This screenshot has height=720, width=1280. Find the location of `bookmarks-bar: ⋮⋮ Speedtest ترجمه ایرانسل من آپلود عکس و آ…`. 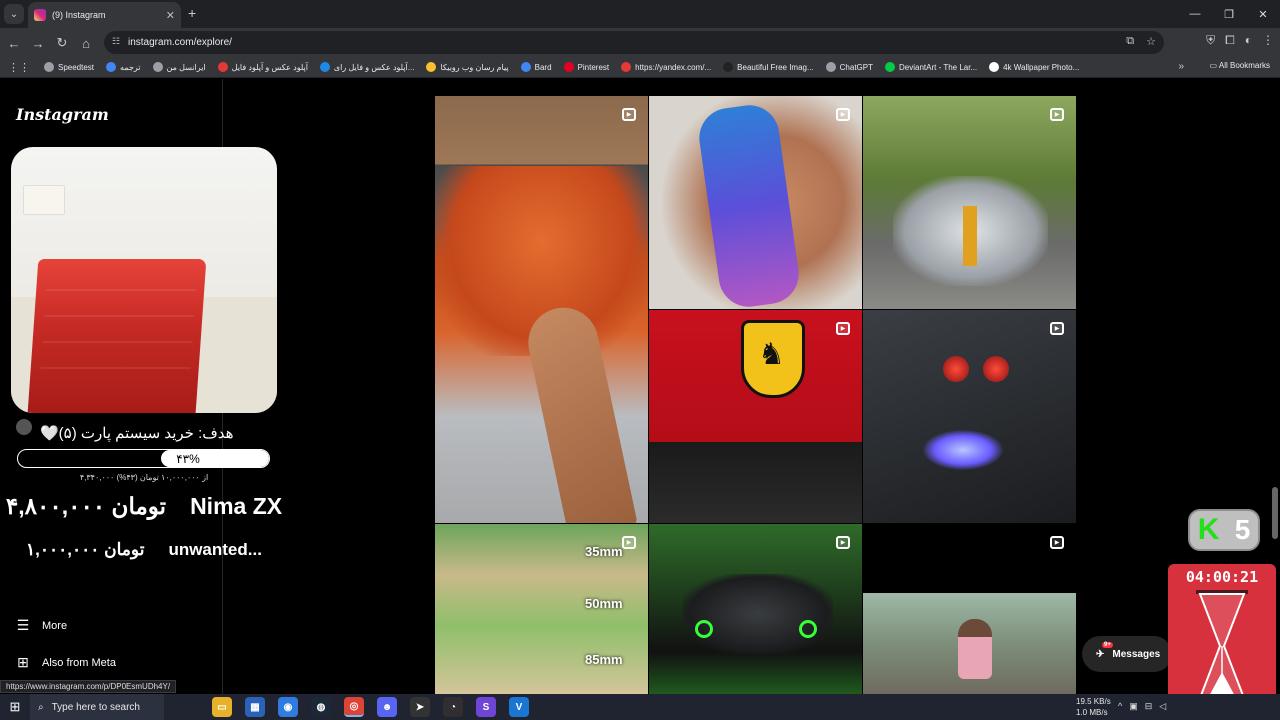

bookmarks-bar: ⋮⋮ Speedtest ترجمه ایرانسل من آپلود عکس و آ… is located at coordinates (640, 67).